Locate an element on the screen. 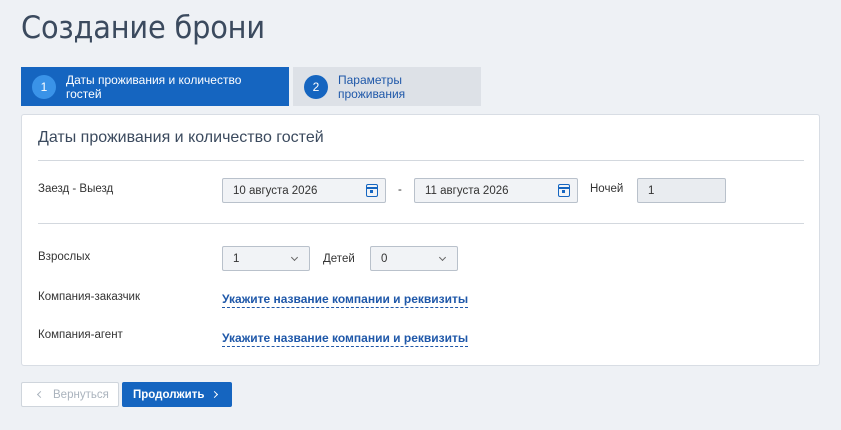 The height and width of the screenshot is (430, 841). continue-button: Продолжить is located at coordinates (177, 394).